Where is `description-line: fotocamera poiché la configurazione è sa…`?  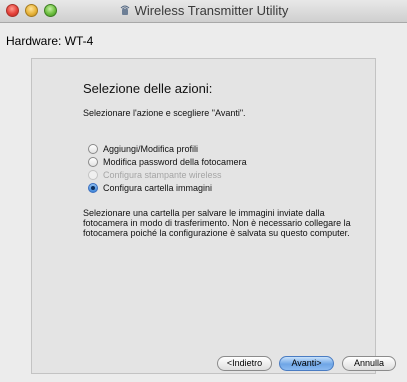
description-line: fotocamera poiché la configurazione è sa… is located at coordinates (216, 233).